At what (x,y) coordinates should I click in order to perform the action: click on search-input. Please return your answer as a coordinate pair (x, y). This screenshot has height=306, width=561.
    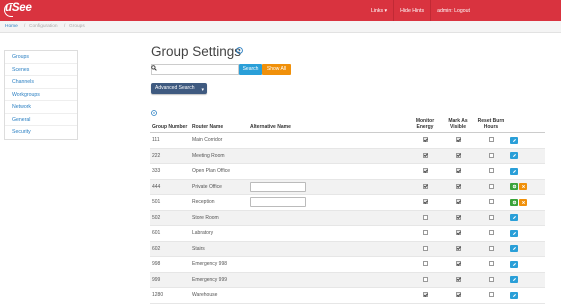
    Looking at the image, I should click on (195, 69).